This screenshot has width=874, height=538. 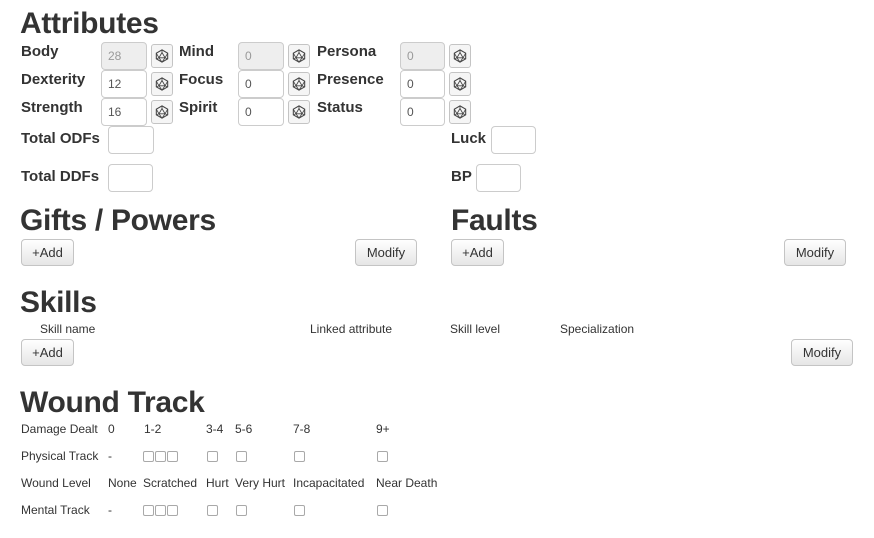 What do you see at coordinates (56, 483) in the screenshot?
I see `wound-level-label: Wound Level` at bounding box center [56, 483].